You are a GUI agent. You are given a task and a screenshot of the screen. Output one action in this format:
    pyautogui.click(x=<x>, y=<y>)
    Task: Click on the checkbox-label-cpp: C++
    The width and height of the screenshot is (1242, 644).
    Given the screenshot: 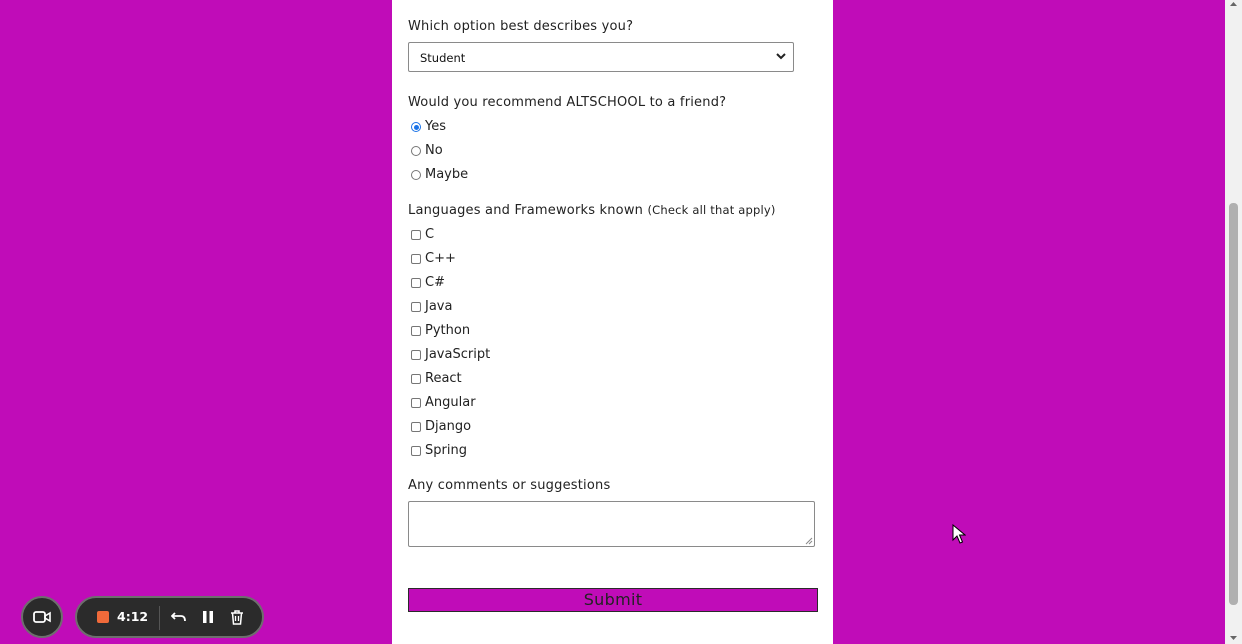 What is the action you would take?
    pyautogui.click(x=440, y=258)
    